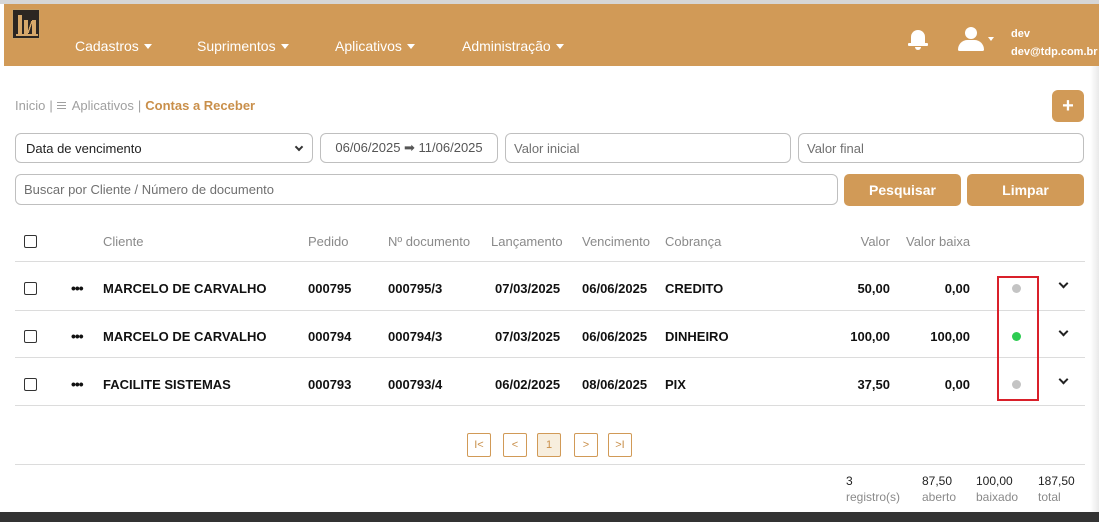  I want to click on summary-aberto-value: 87,50, so click(937, 481).